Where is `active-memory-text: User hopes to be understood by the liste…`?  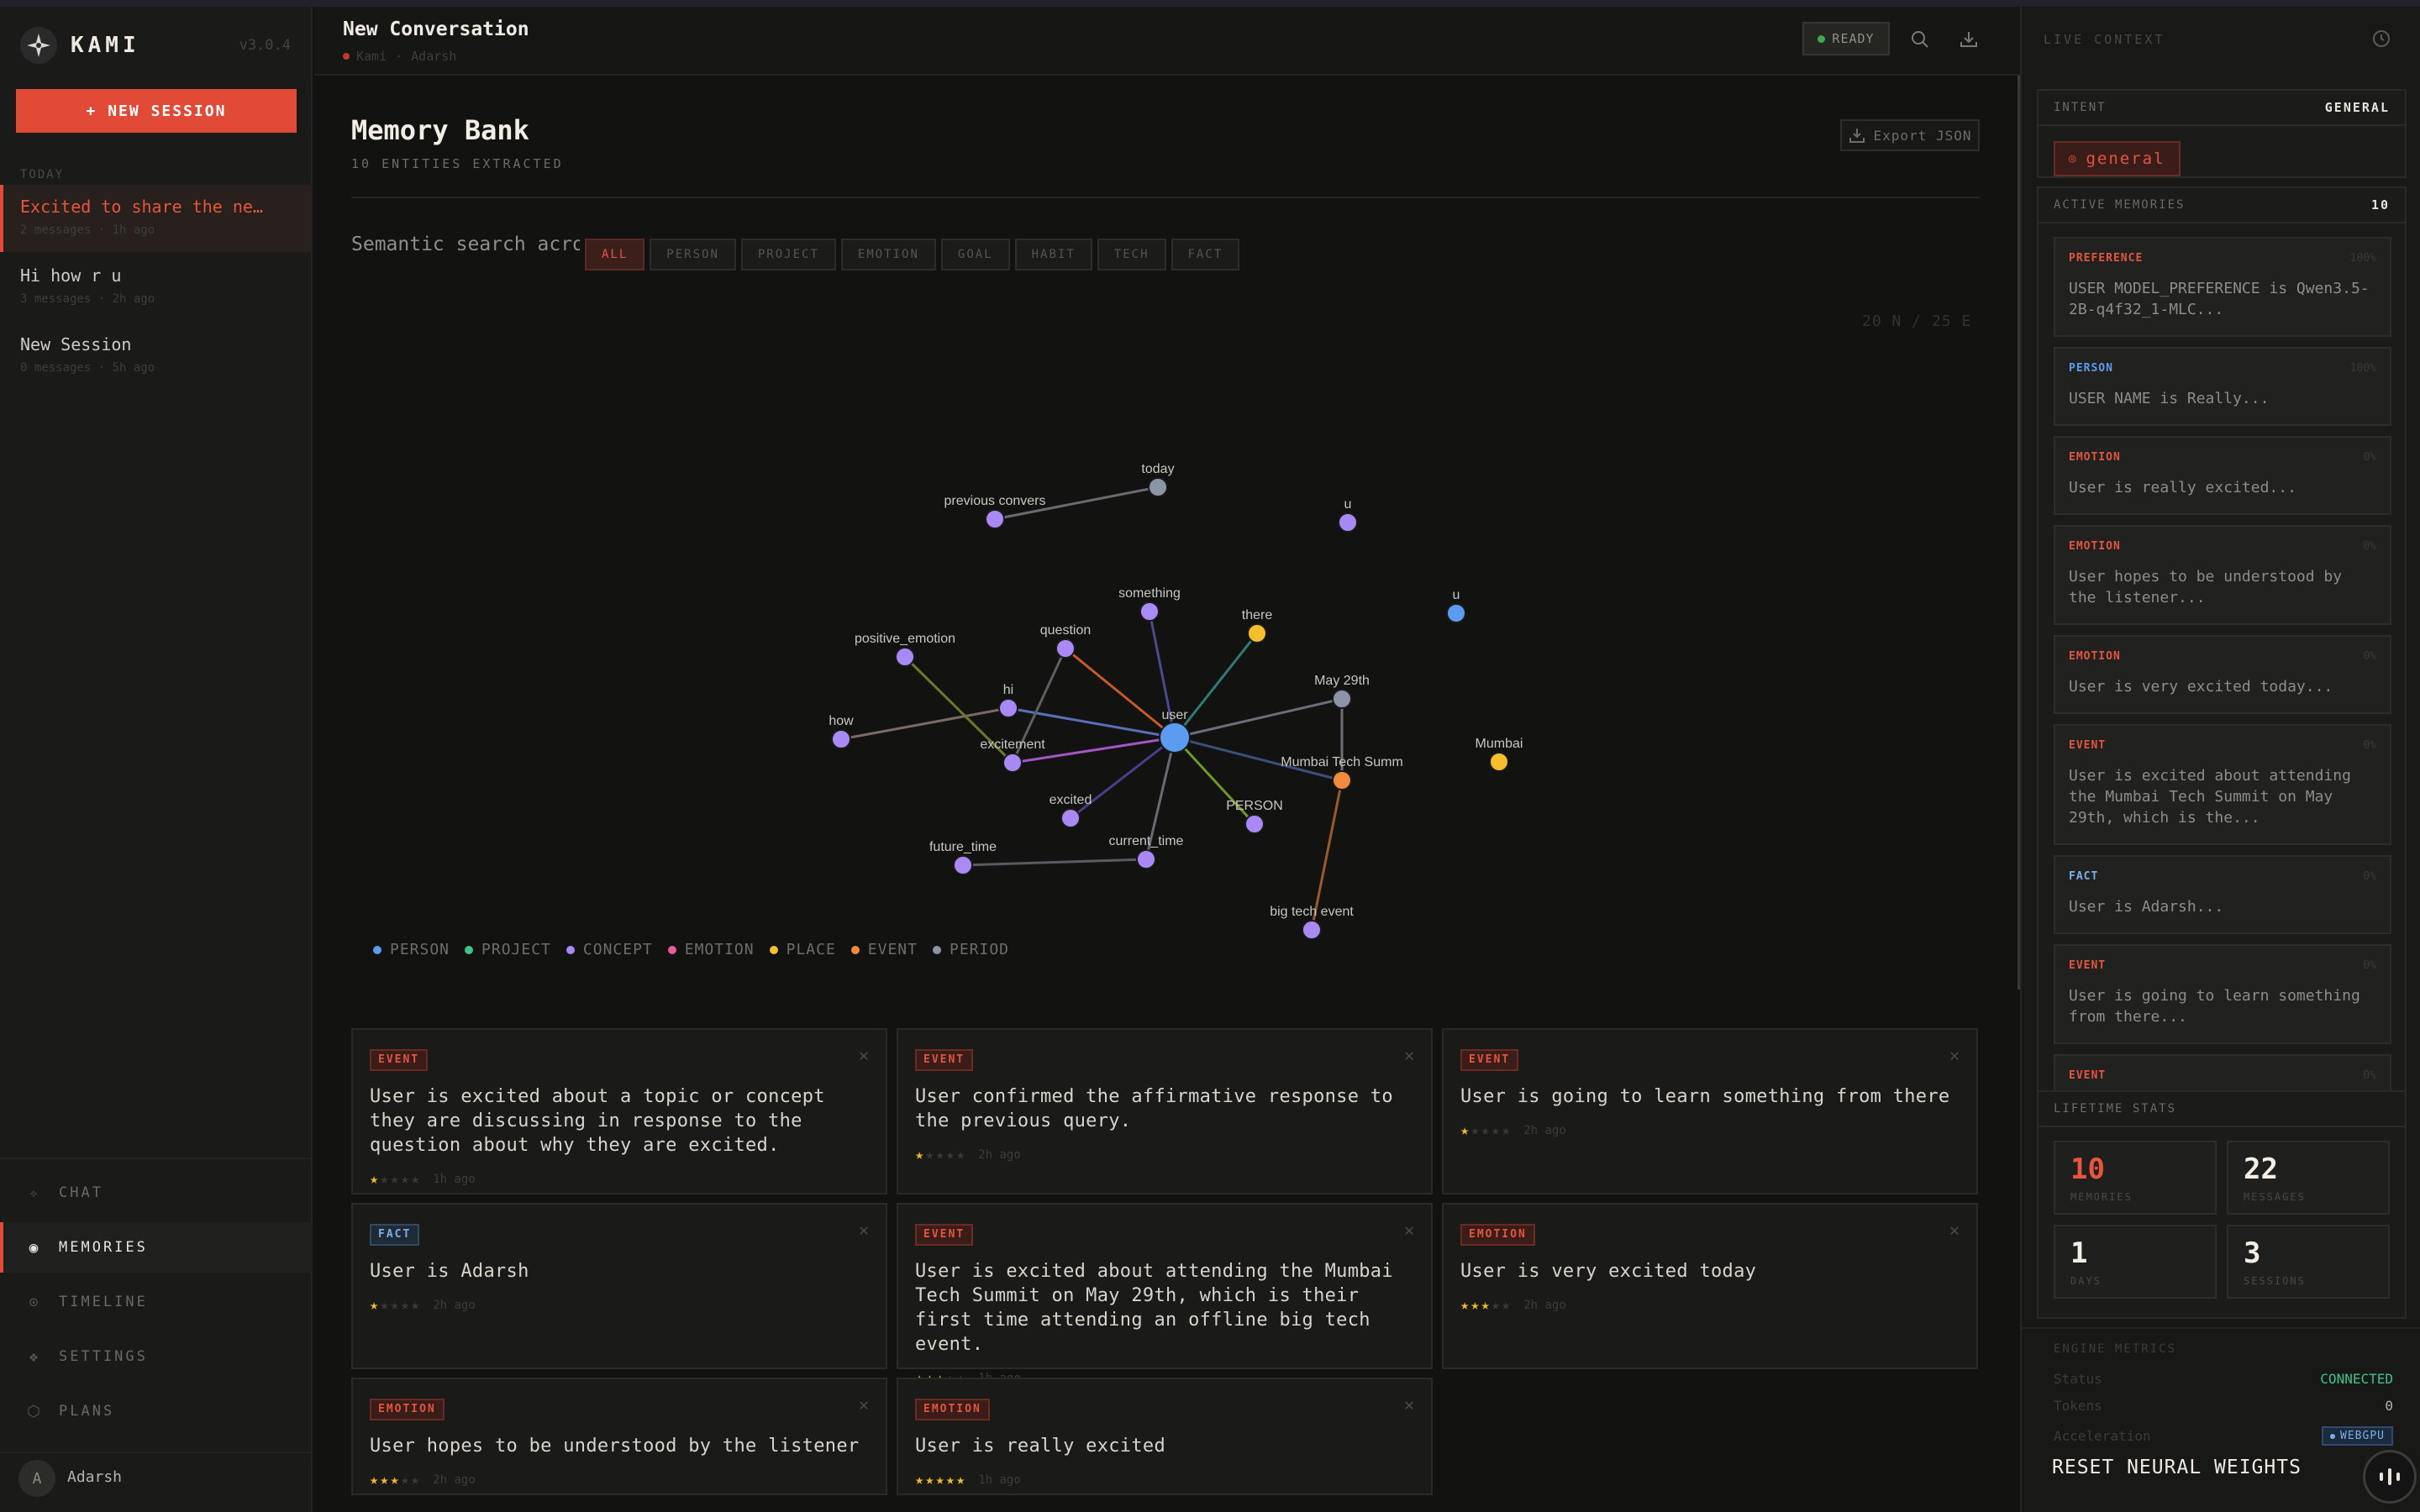 active-memory-text: User hopes to be understood by the liste… is located at coordinates (2206, 587).